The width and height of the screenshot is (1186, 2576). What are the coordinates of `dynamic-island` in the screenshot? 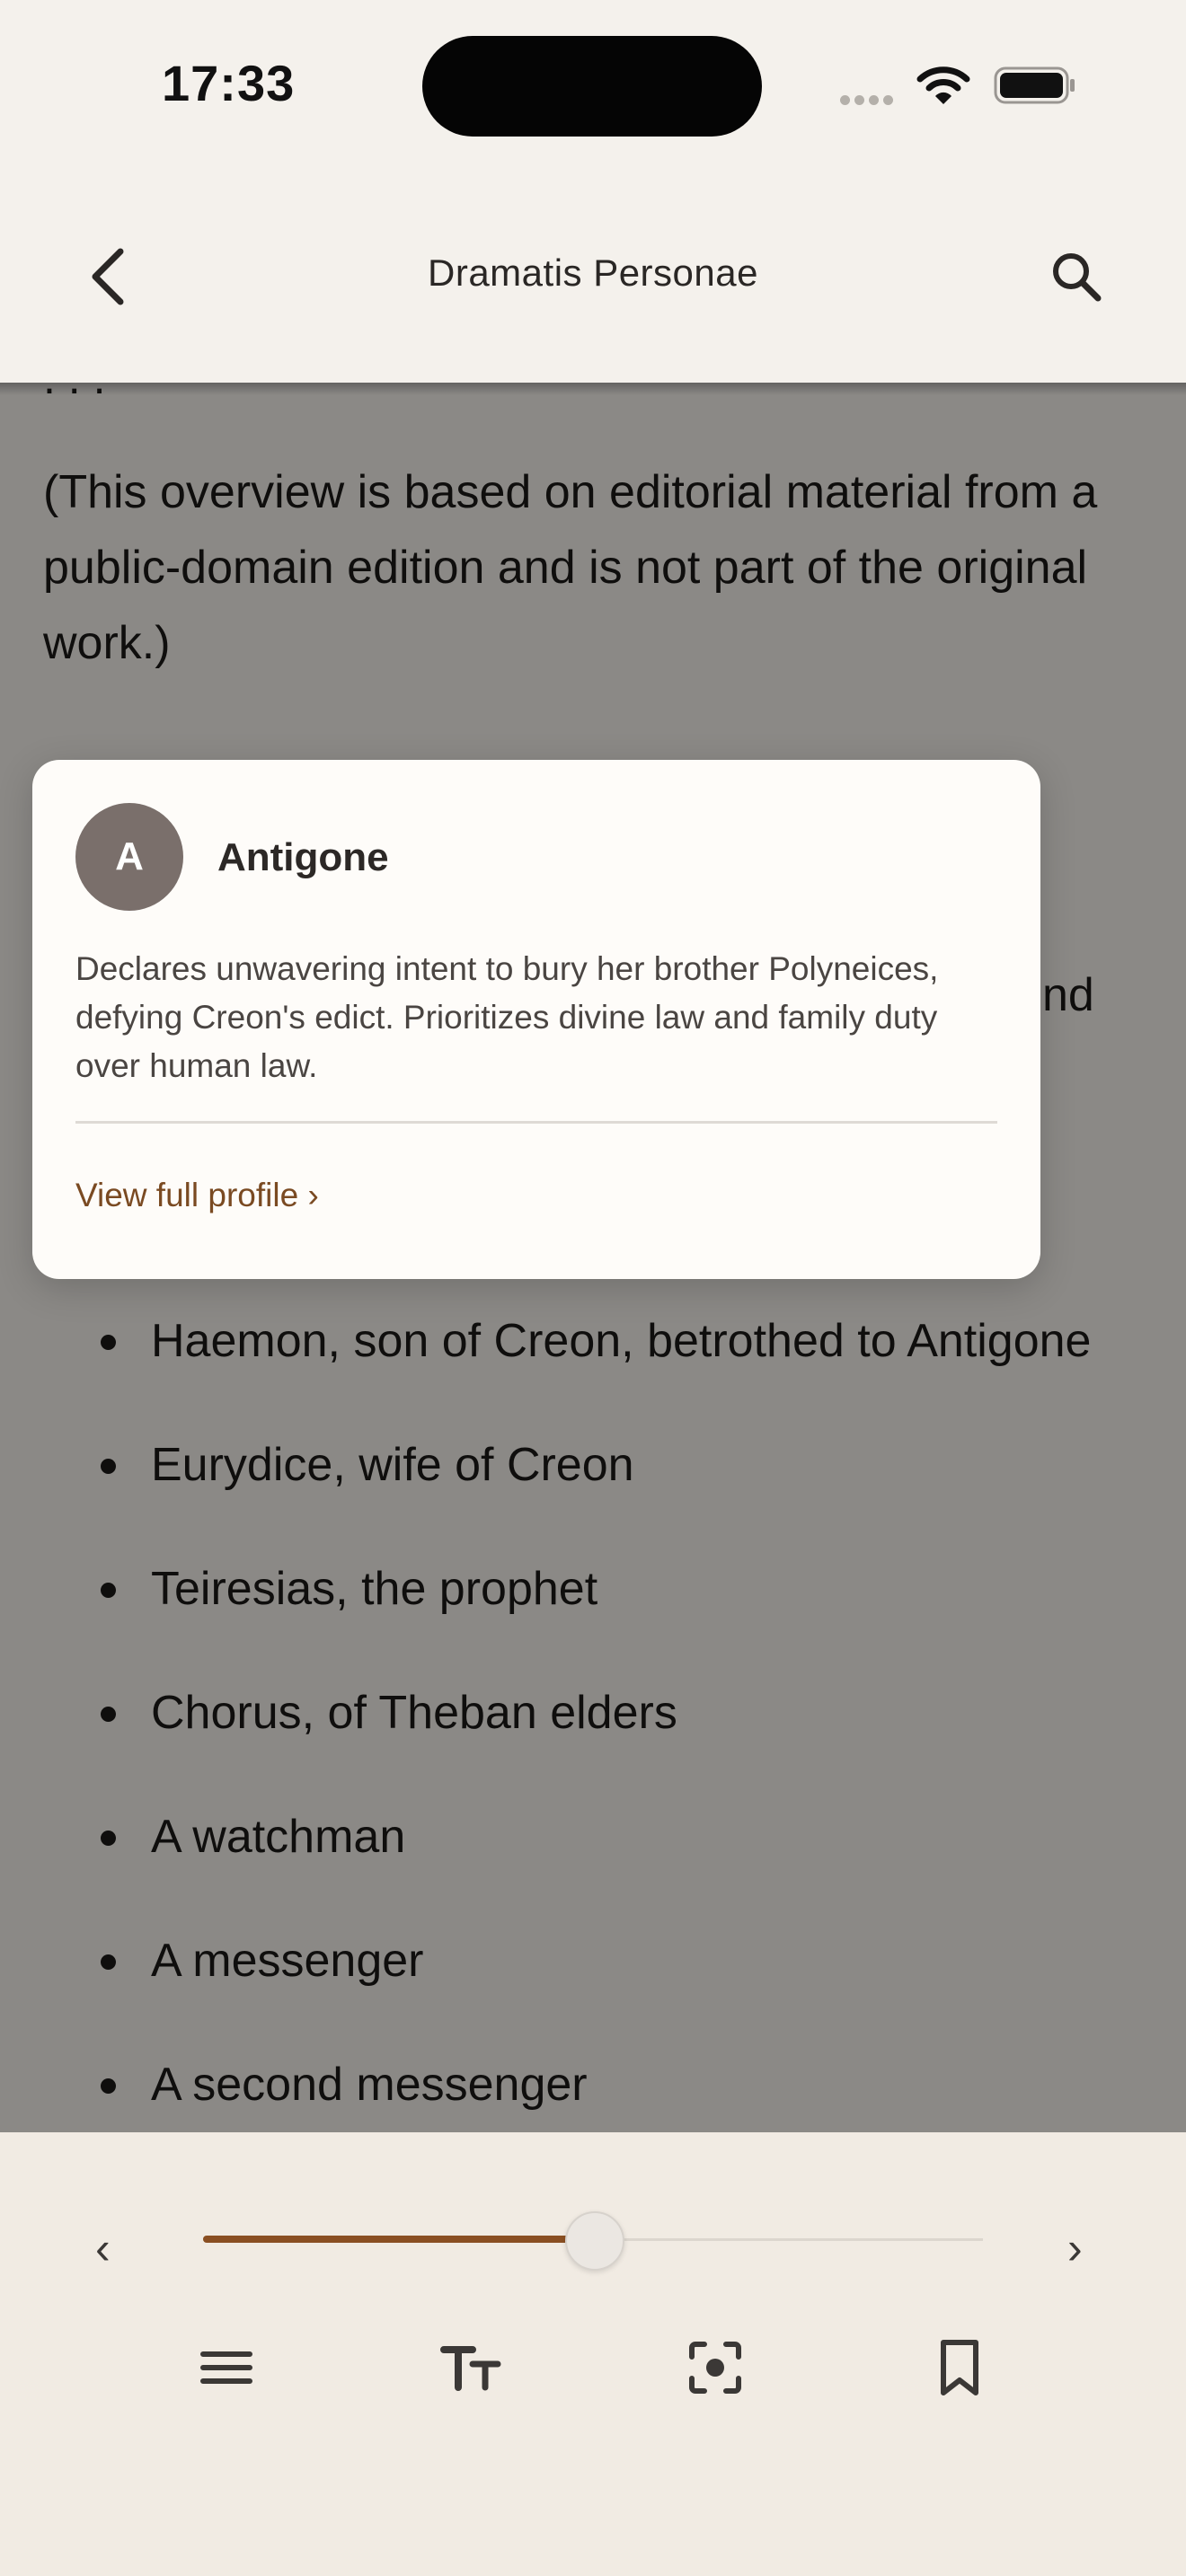 It's located at (592, 86).